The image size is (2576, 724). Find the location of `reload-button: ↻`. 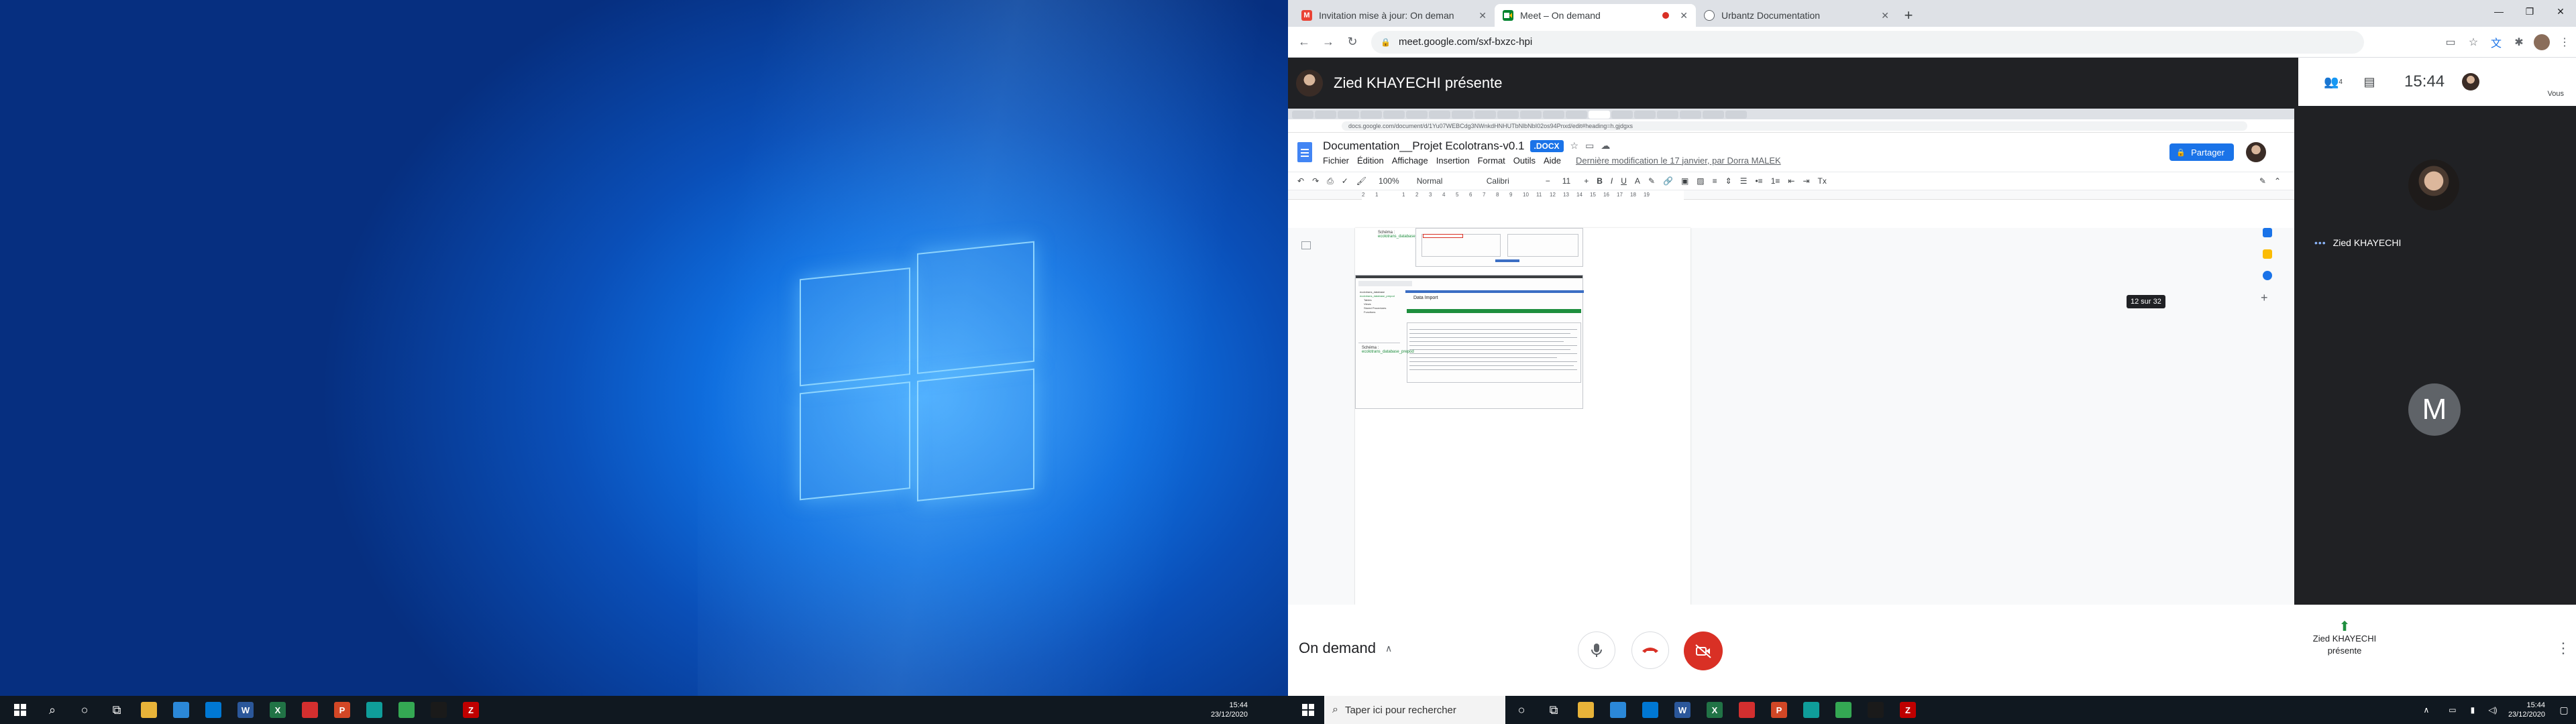

reload-button: ↻ is located at coordinates (1352, 42).